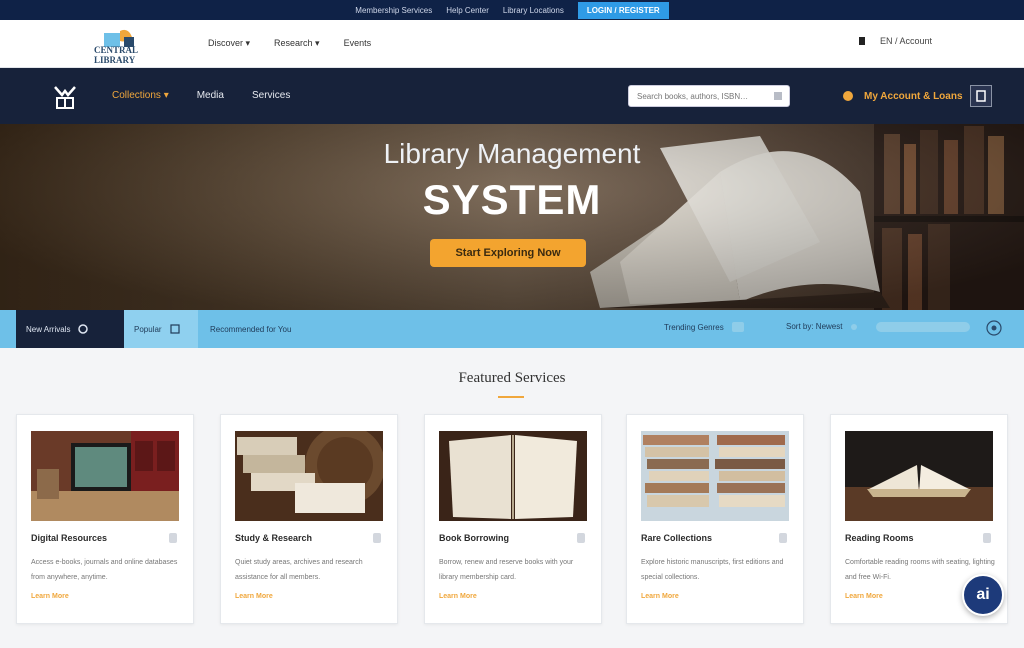  I want to click on search-box, so click(709, 96).